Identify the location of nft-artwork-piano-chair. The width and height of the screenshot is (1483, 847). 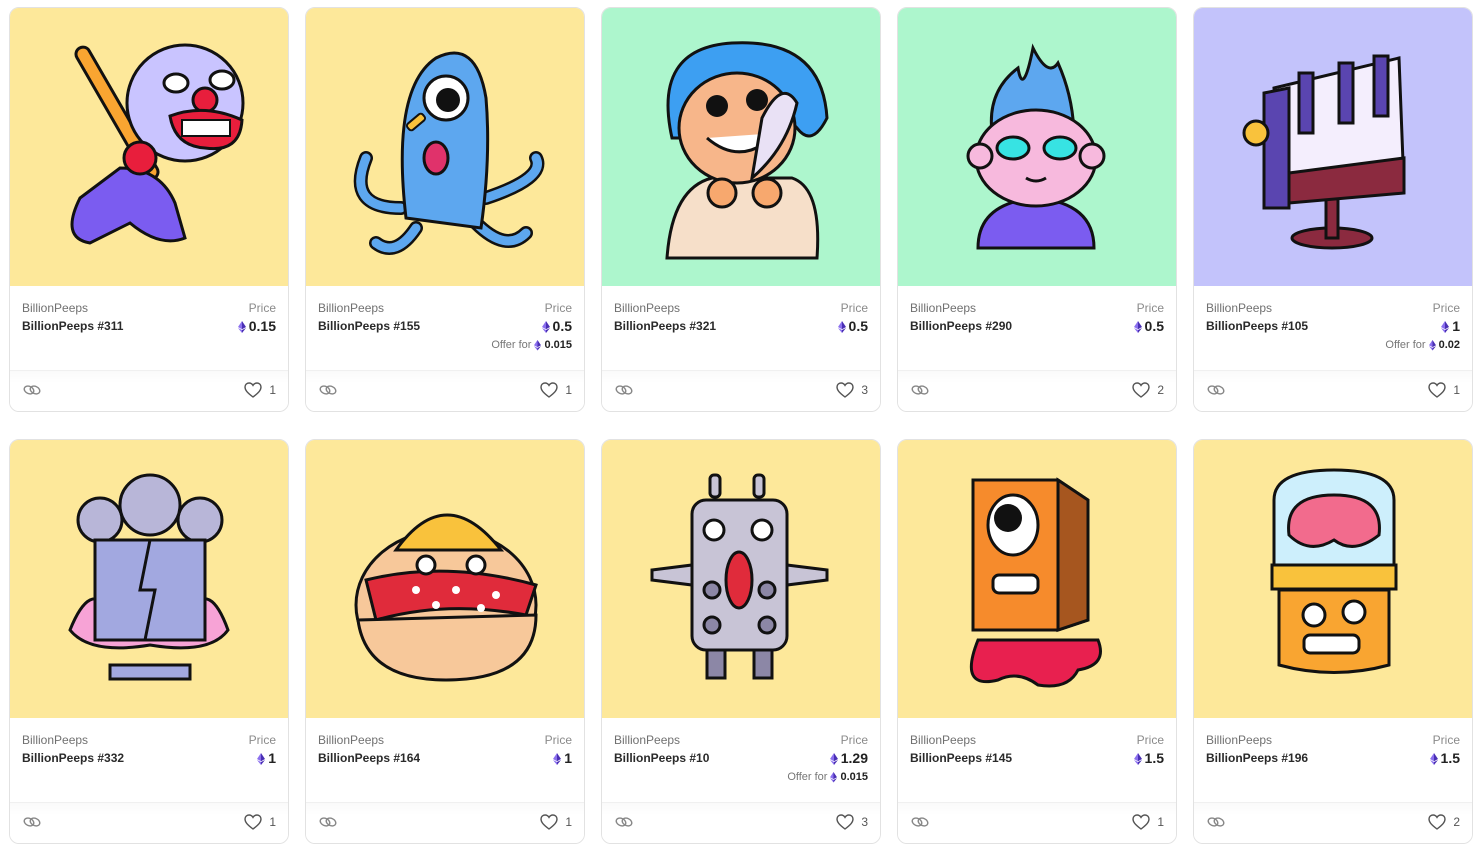
(1333, 147).